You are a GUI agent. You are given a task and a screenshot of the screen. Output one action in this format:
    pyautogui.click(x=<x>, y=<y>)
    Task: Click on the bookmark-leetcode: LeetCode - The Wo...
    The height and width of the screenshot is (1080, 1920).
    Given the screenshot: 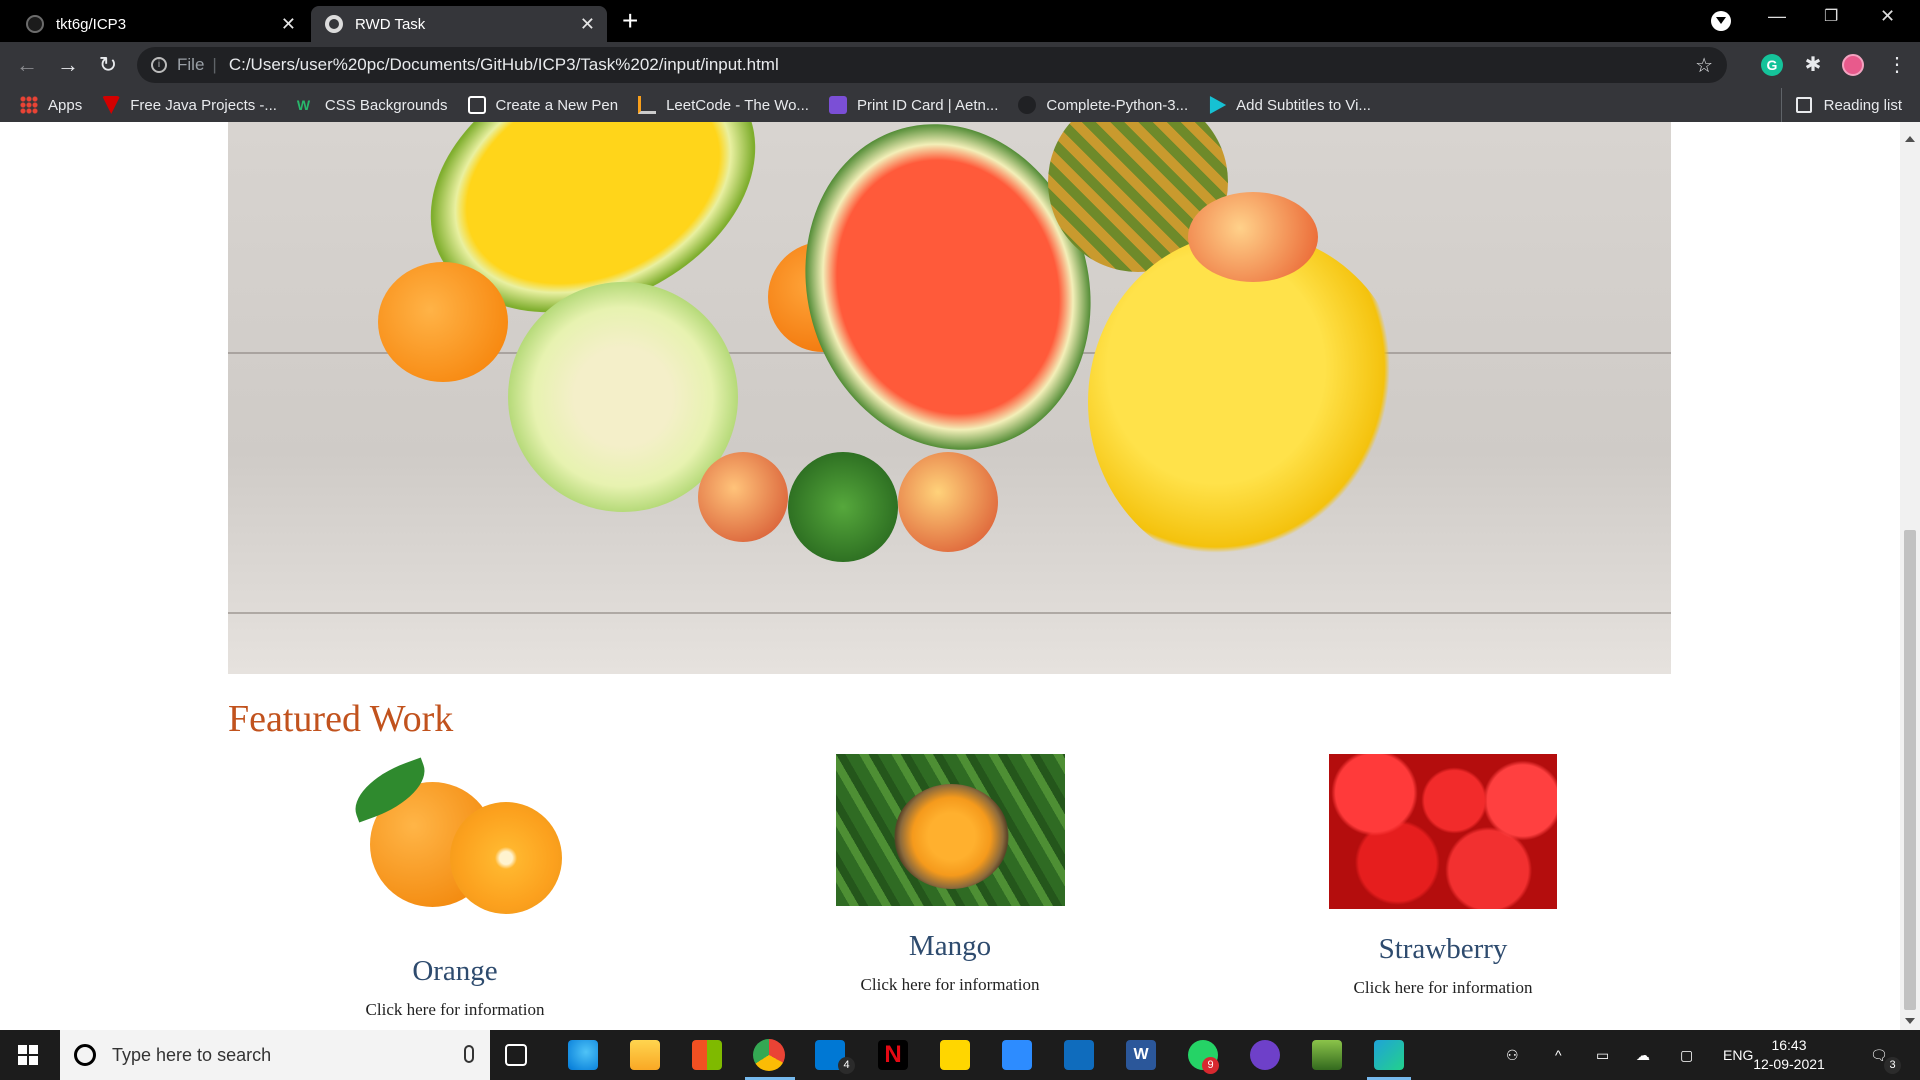 What is the action you would take?
    pyautogui.click(x=723, y=105)
    